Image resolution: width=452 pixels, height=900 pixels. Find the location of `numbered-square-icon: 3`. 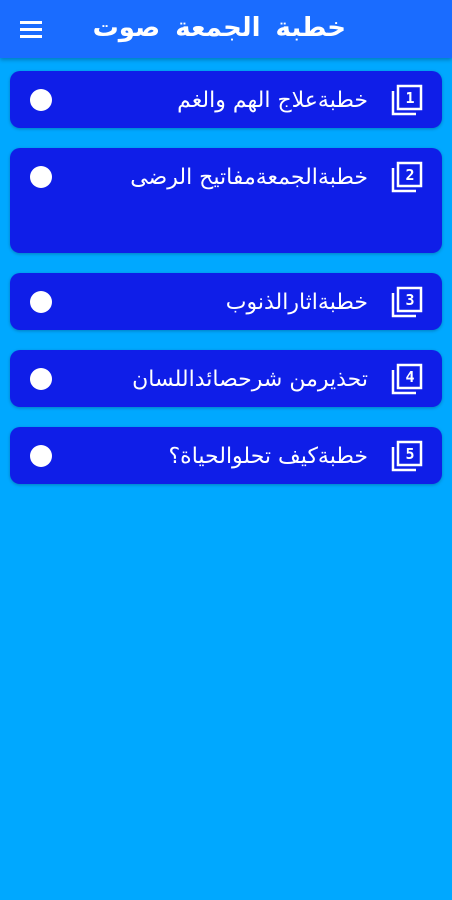

numbered-square-icon: 3 is located at coordinates (407, 302).